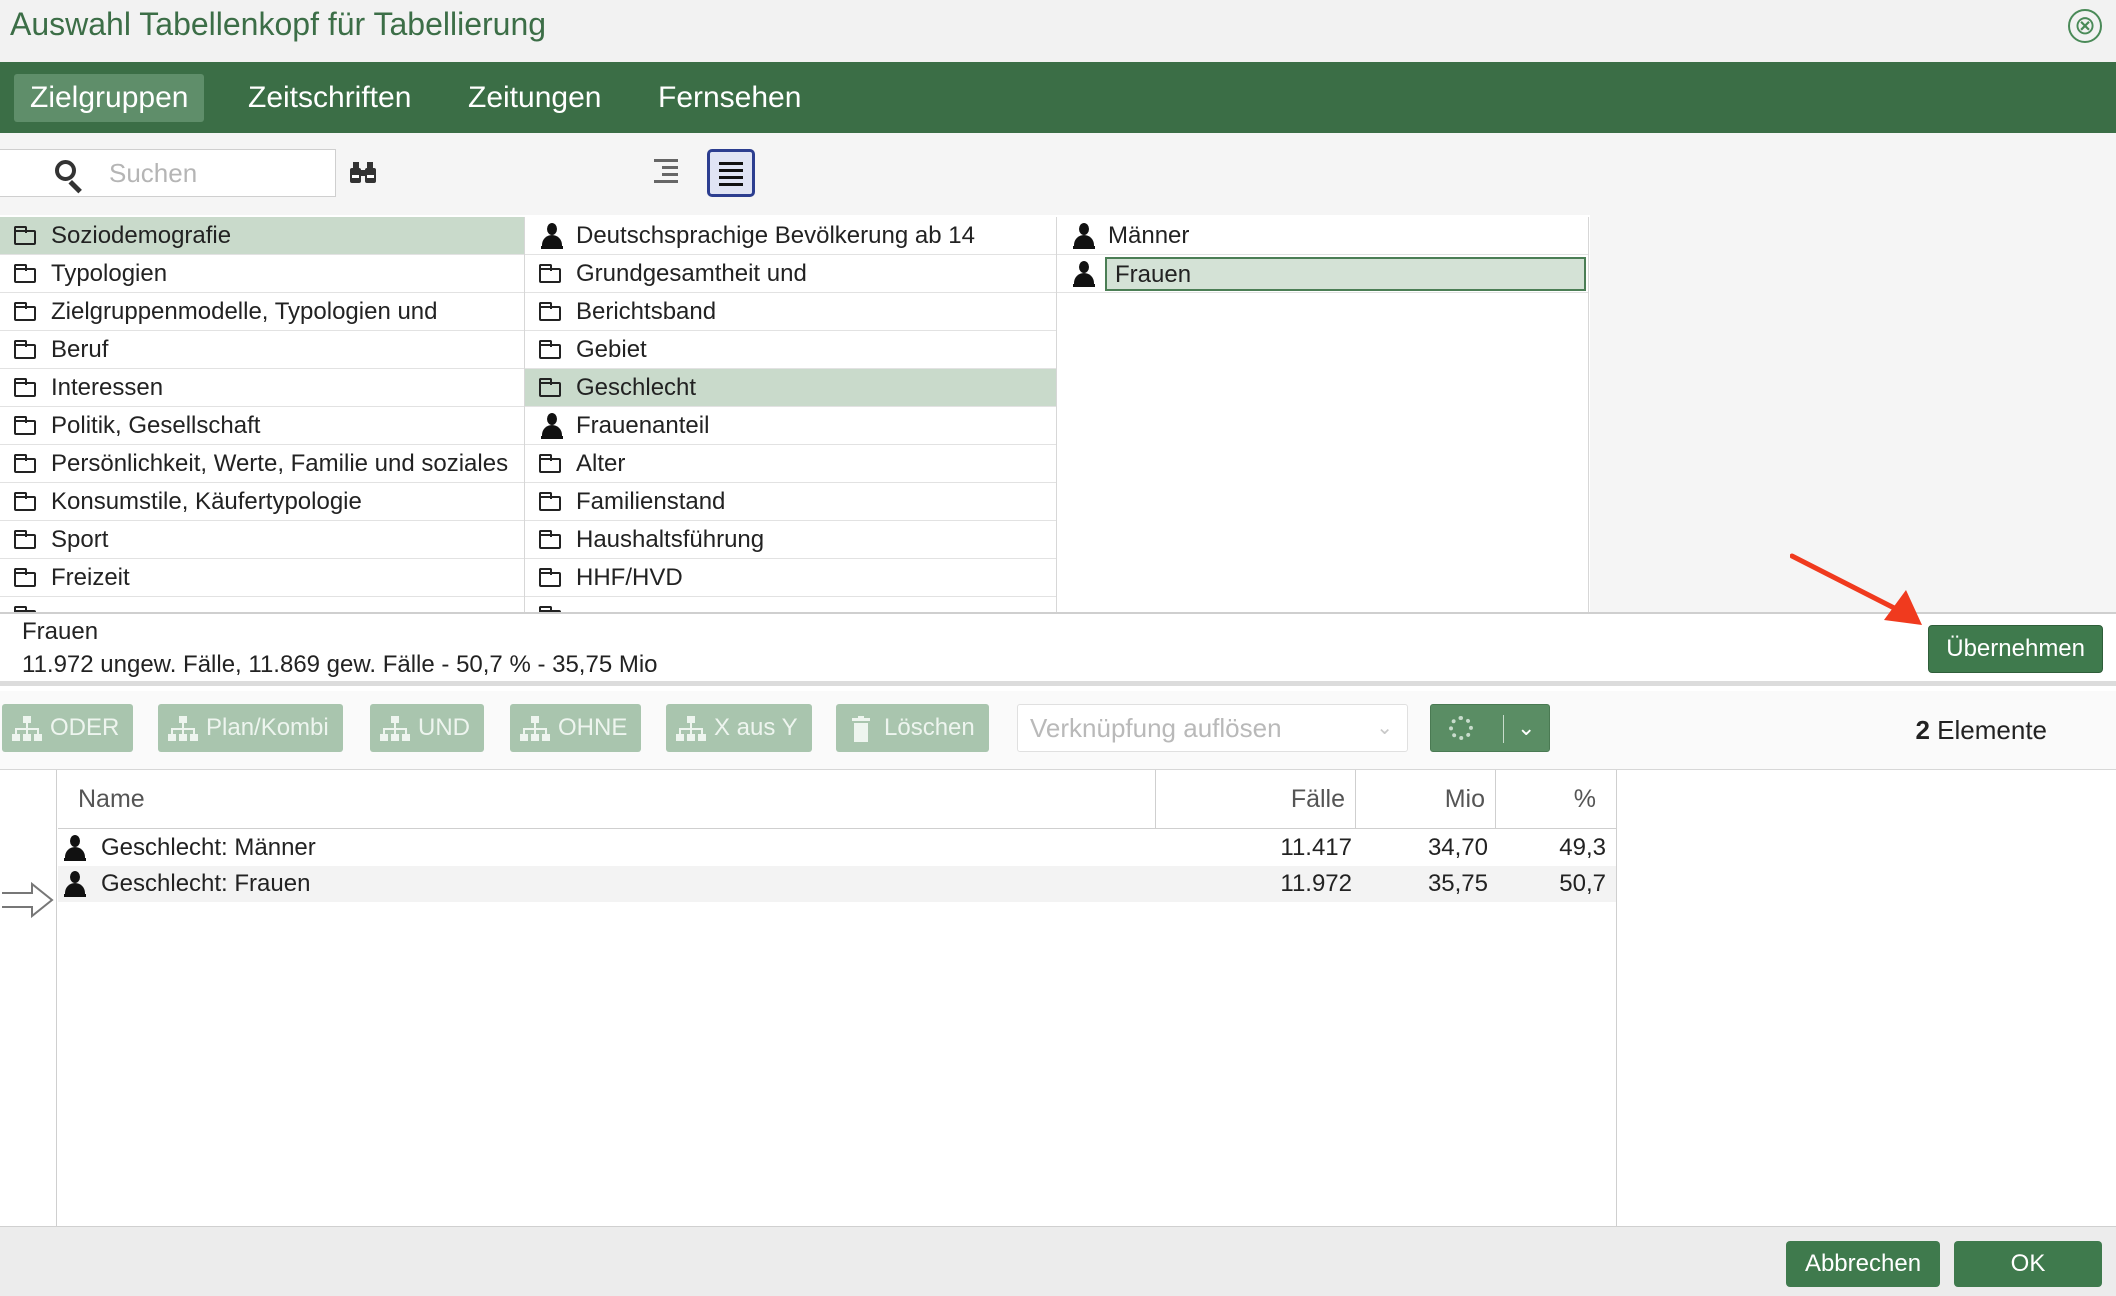 This screenshot has width=2116, height=1296. Describe the element at coordinates (790, 464) in the screenshot. I see `list-item: Alter` at that location.